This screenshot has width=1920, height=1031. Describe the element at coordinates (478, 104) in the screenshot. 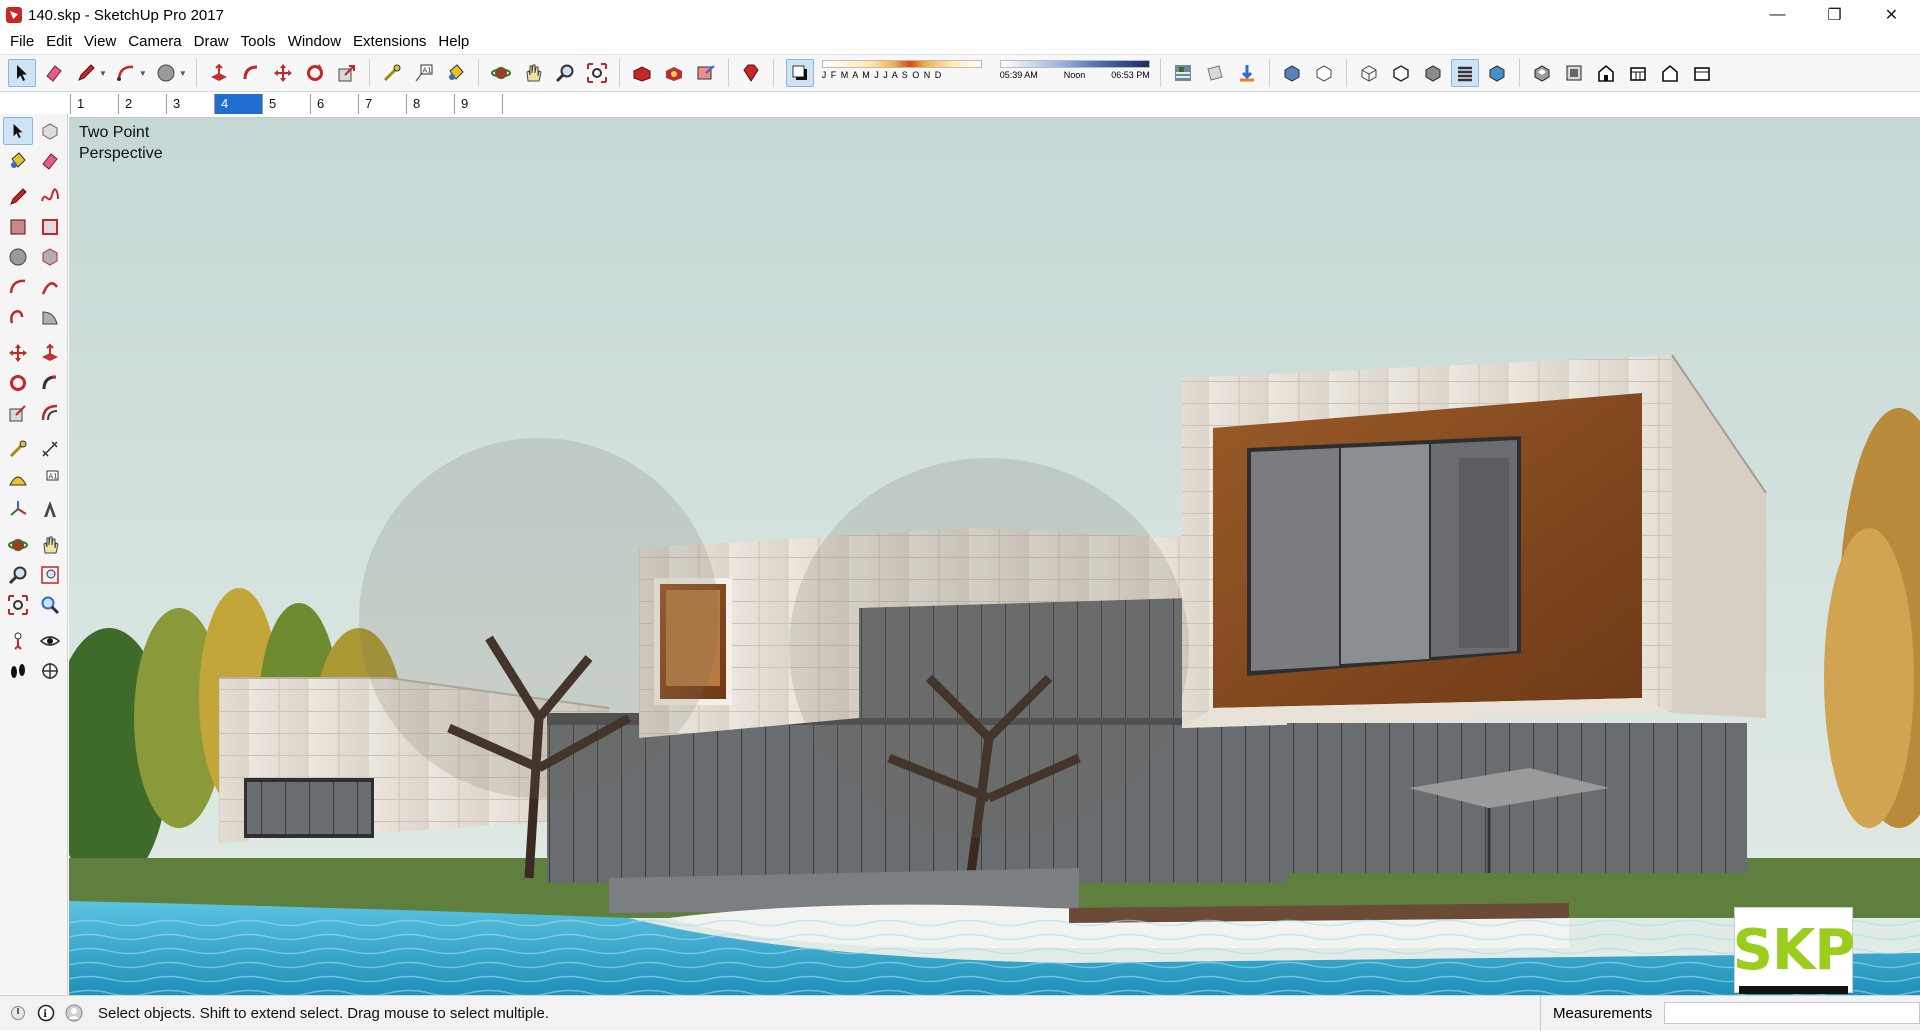

I see `scene-tab: 9` at that location.